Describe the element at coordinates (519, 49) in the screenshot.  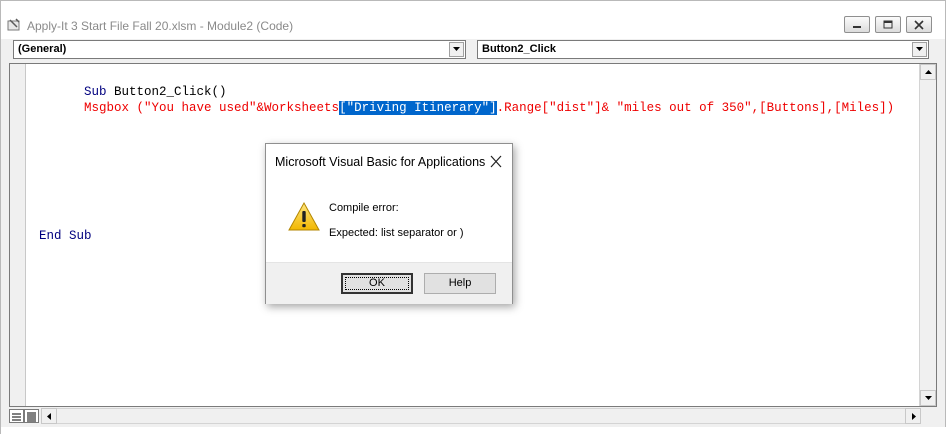
I see `procedure-dropdown-value: Button2_Click` at that location.